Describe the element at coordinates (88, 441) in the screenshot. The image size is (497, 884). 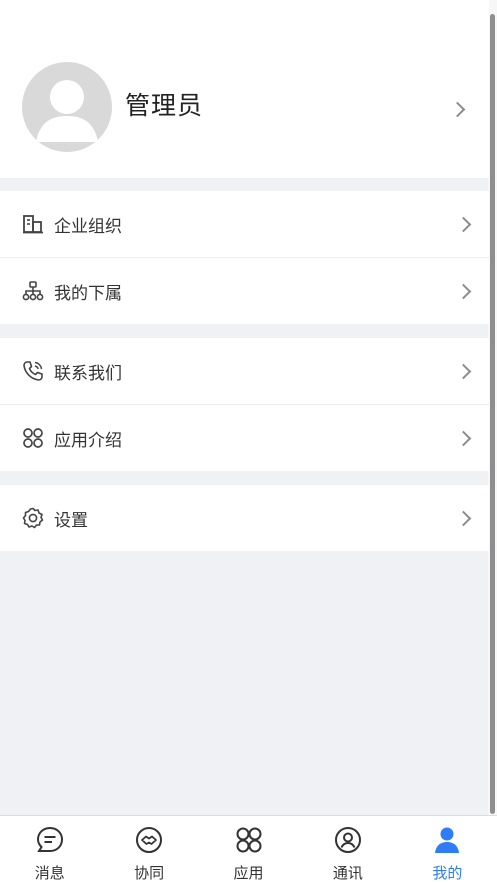
I see `menu-item-label: 应用介绍` at that location.